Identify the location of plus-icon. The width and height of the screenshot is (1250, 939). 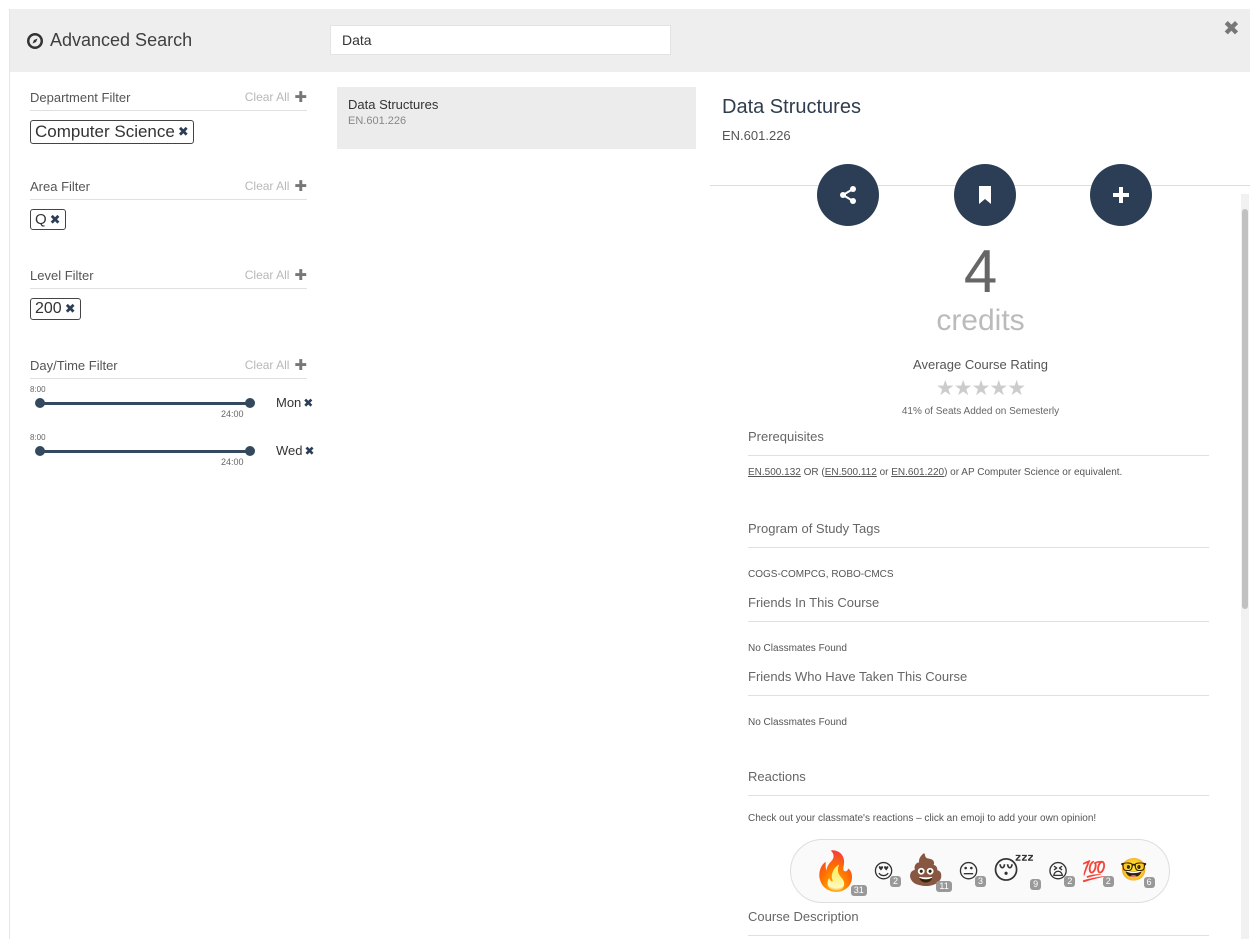
(1121, 195).